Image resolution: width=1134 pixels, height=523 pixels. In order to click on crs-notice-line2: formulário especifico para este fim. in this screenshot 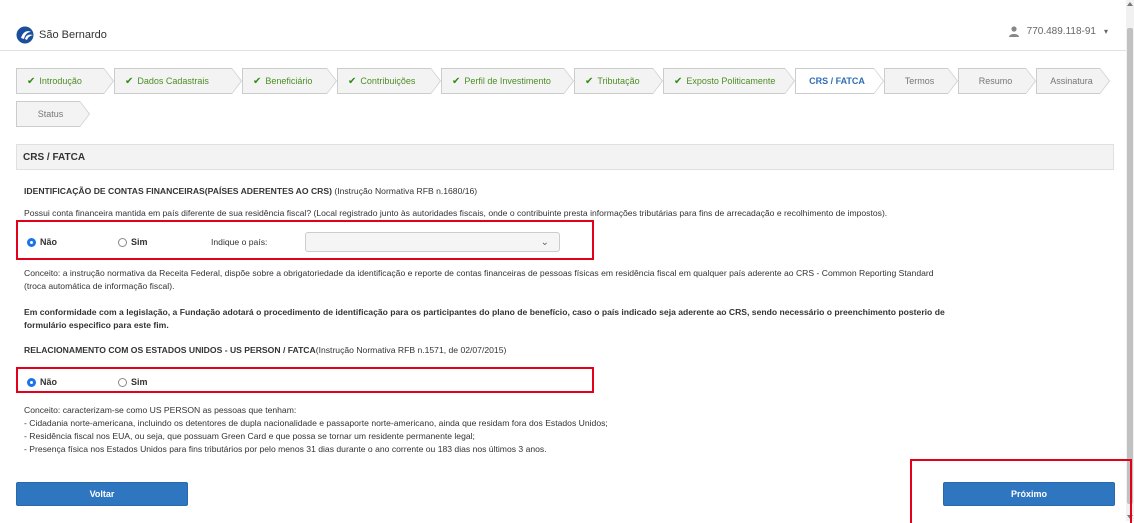, I will do `click(96, 325)`.